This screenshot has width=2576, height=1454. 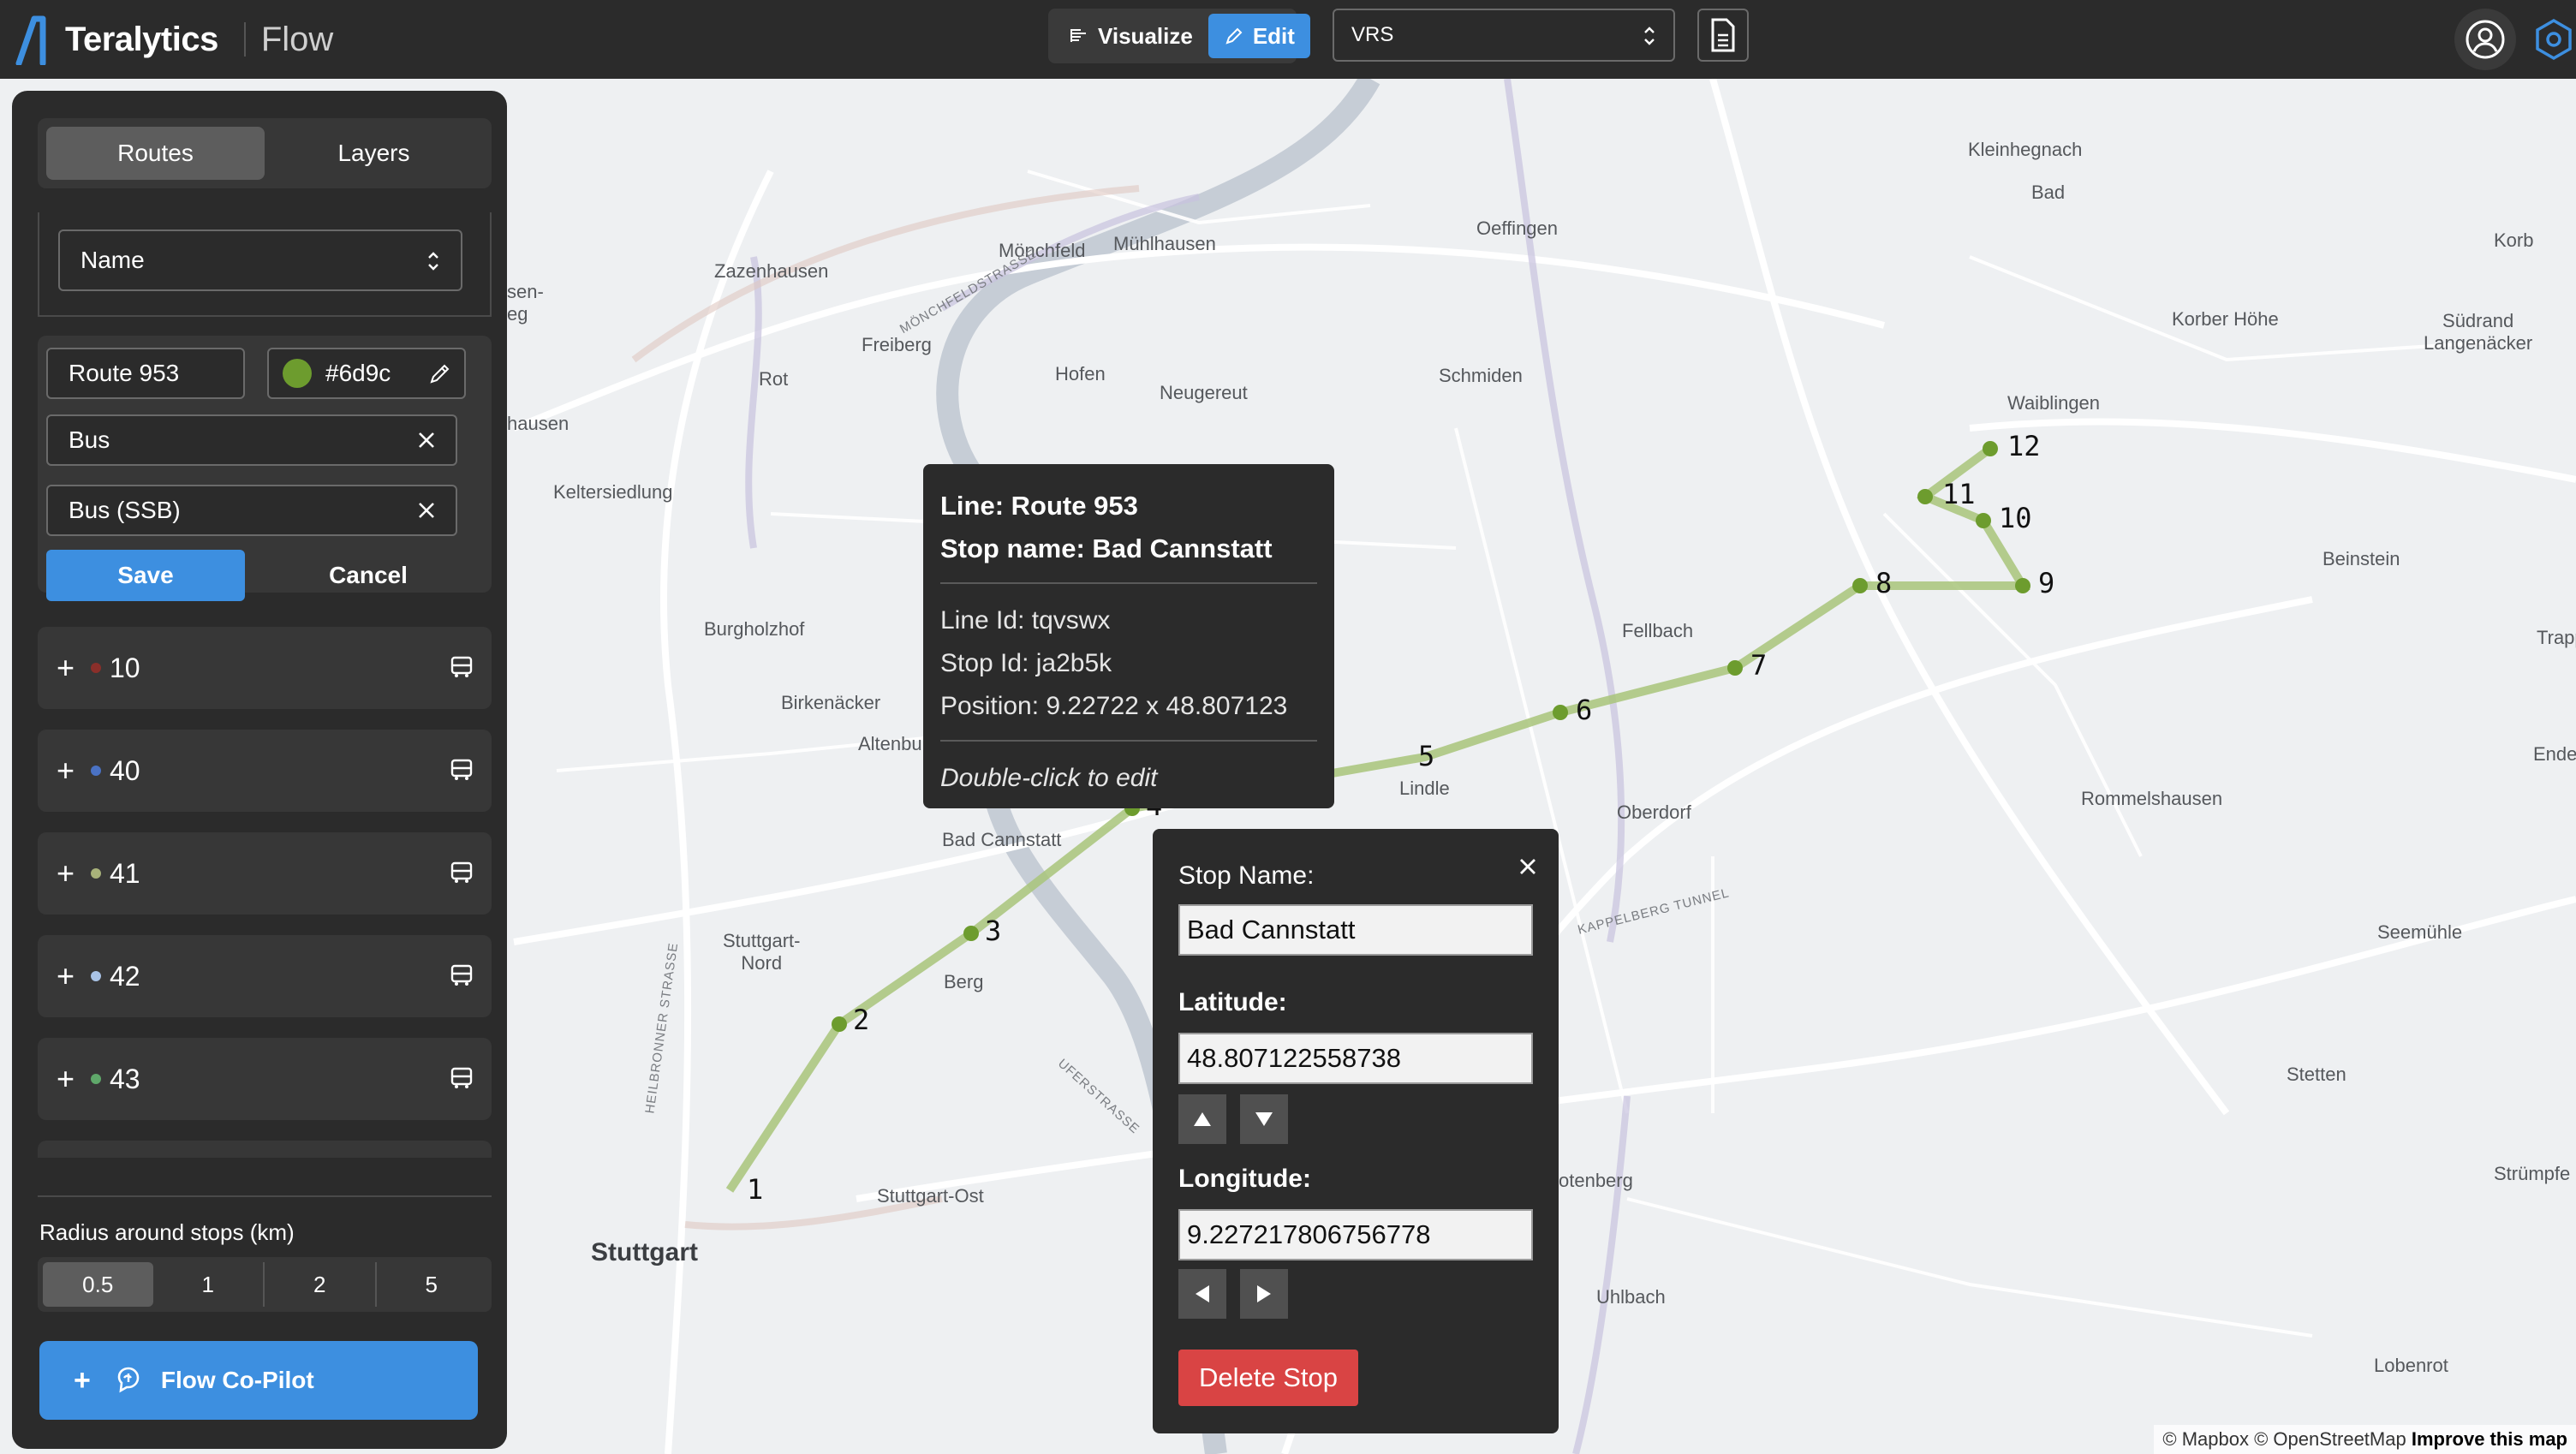 I want to click on map-label: Enders, so click(x=2554, y=754).